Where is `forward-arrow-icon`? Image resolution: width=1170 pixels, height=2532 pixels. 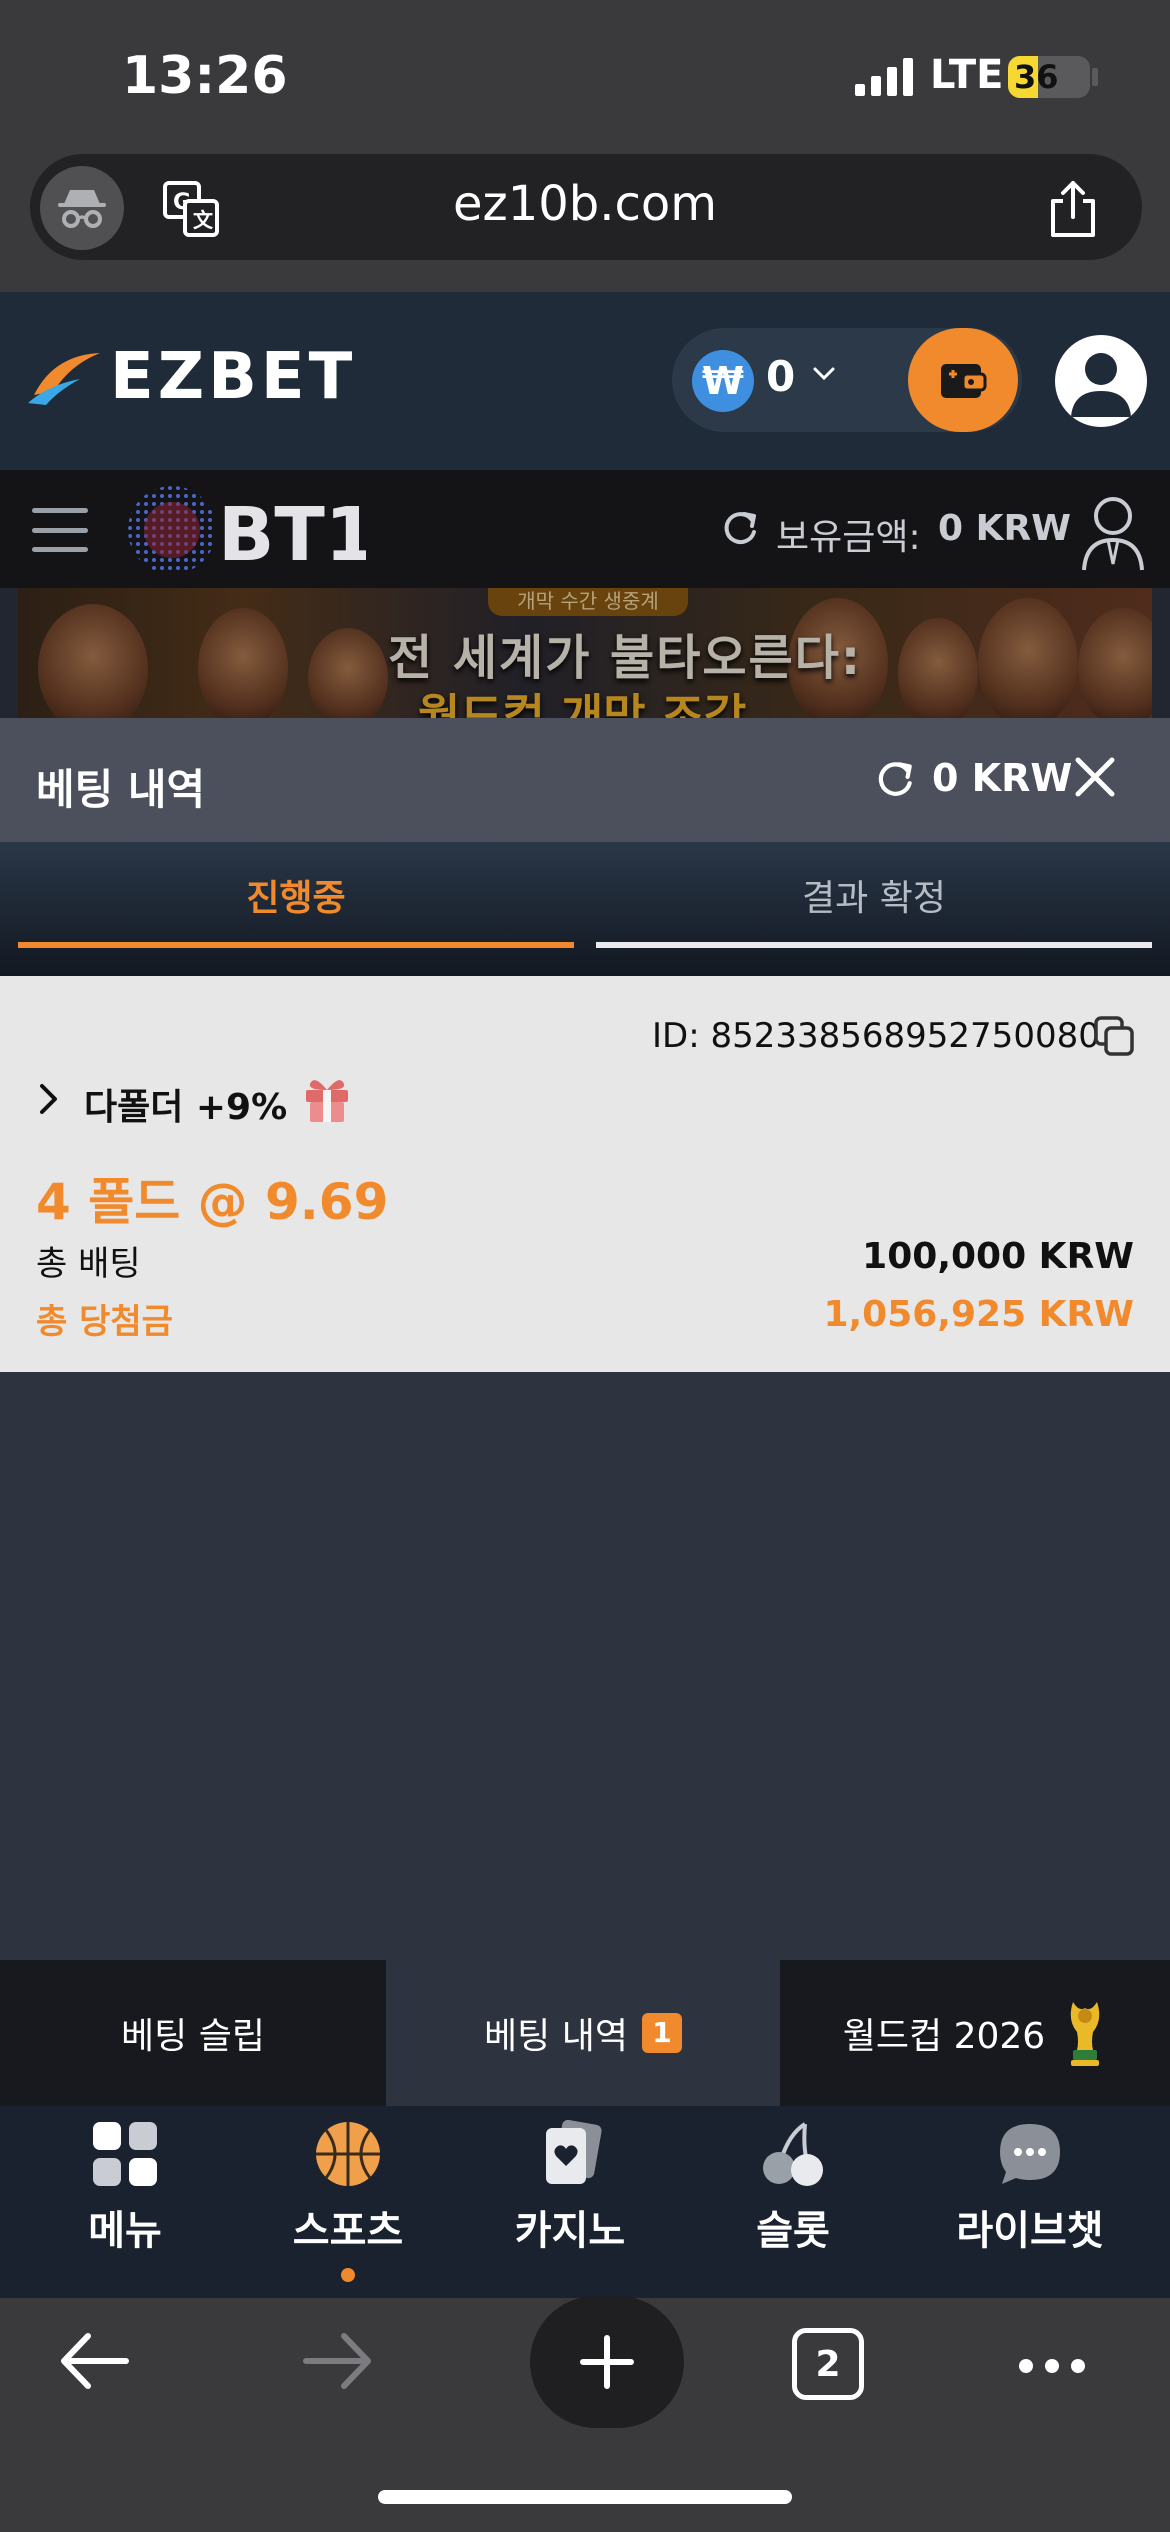 forward-arrow-icon is located at coordinates (338, 2363).